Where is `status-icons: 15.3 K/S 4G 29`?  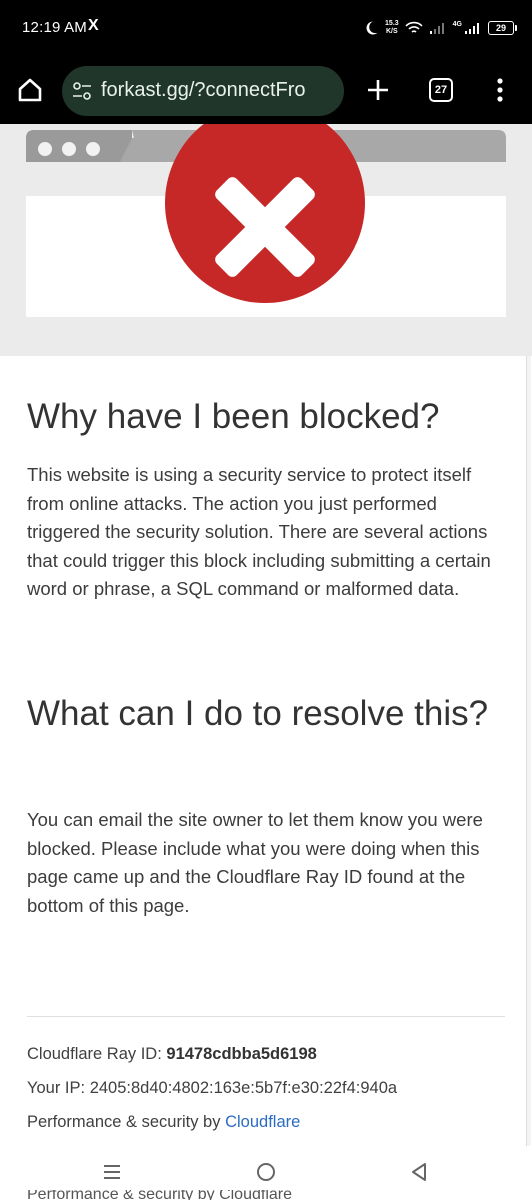
status-icons: 15.3 K/S 4G 29 is located at coordinates (440, 28).